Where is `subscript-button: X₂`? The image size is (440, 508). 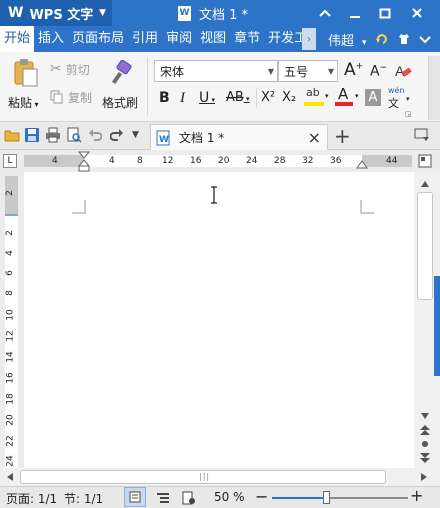 subscript-button: X₂ is located at coordinates (289, 97).